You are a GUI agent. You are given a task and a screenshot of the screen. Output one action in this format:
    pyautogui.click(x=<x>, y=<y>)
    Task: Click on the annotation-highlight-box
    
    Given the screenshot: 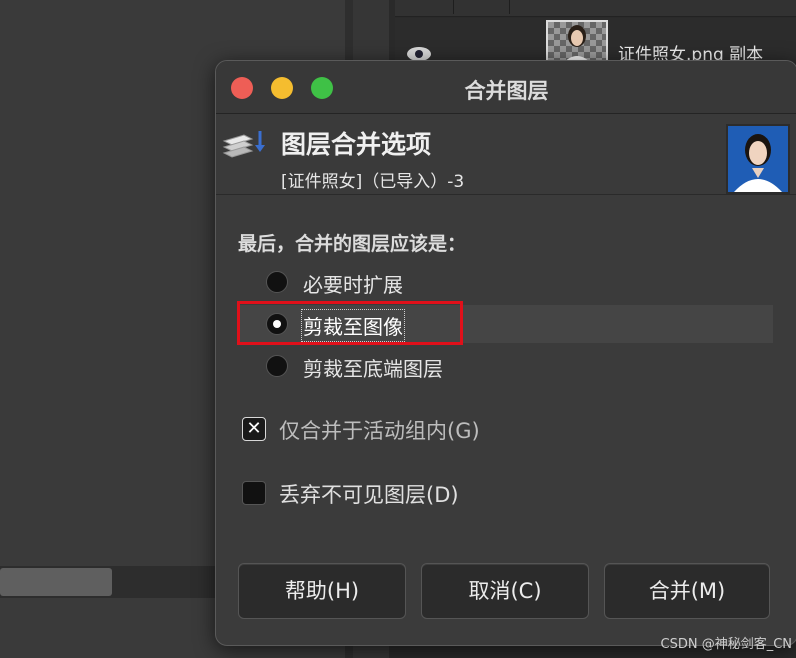 What is the action you would take?
    pyautogui.click(x=350, y=323)
    